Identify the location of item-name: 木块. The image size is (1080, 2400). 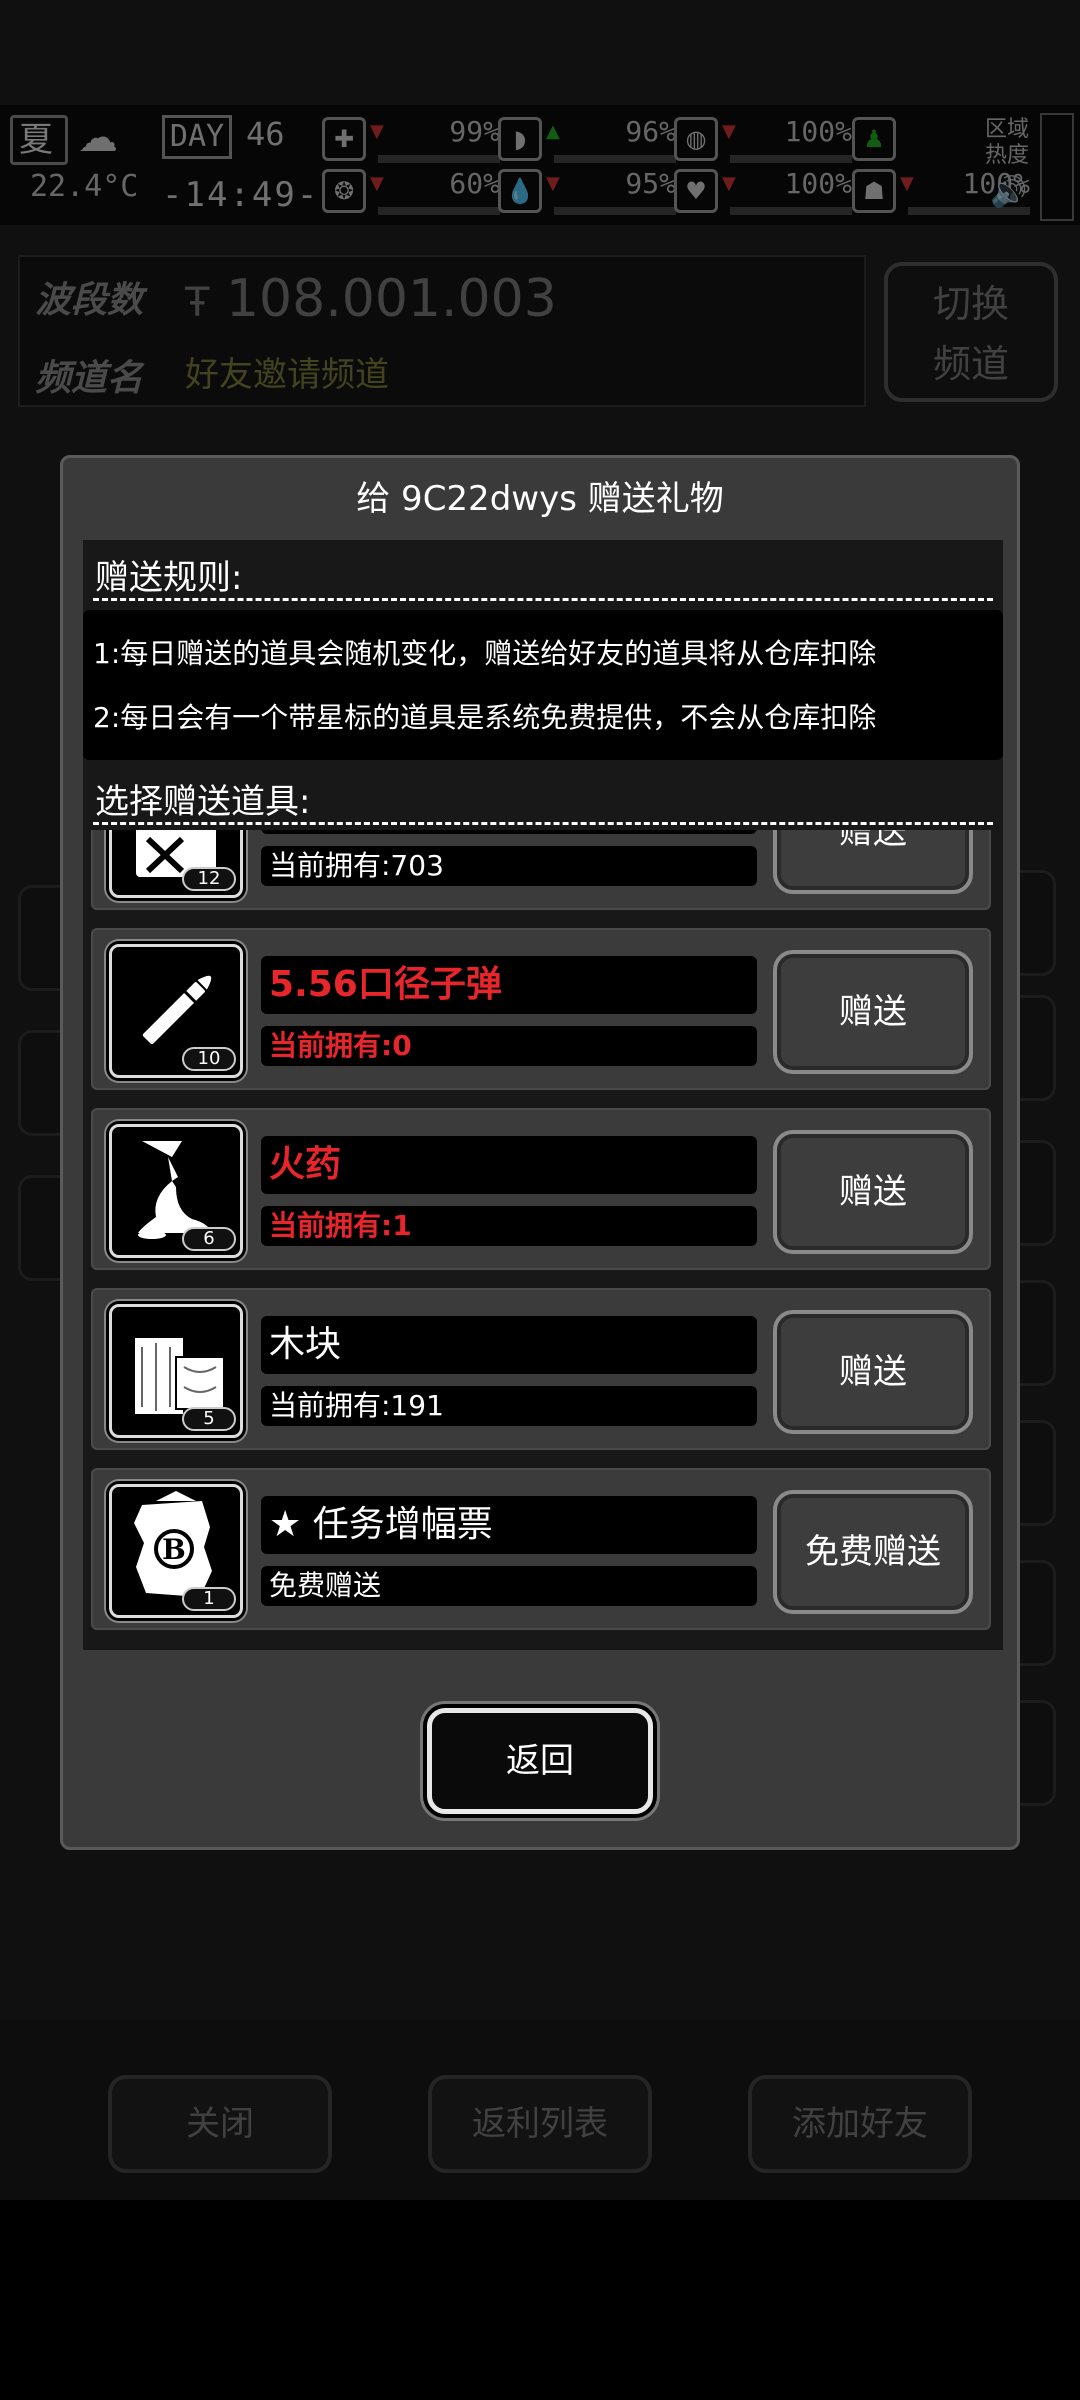
(509, 1345).